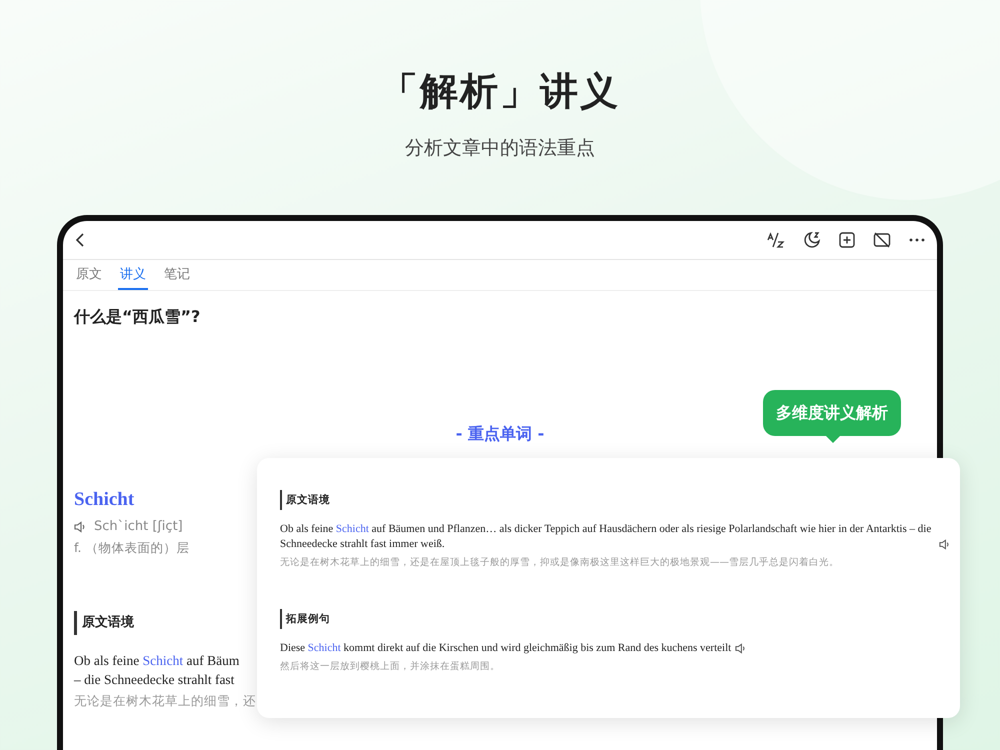 The width and height of the screenshot is (1000, 750). Describe the element at coordinates (89, 275) in the screenshot. I see `tab: 原文` at that location.